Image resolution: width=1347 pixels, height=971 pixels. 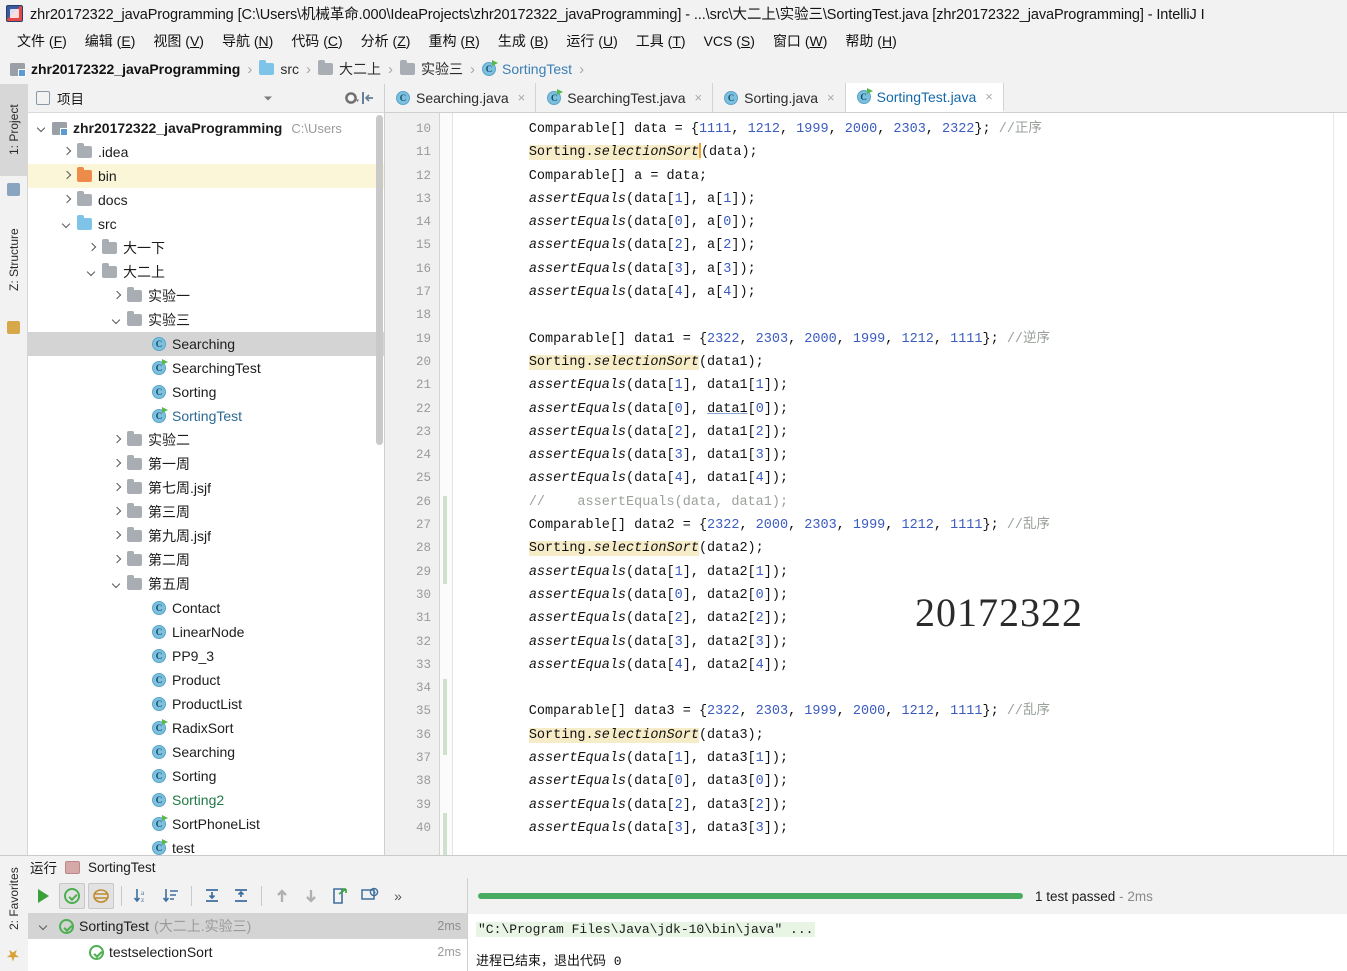 I want to click on menu-item-analyze: 分析 (Z), so click(x=386, y=41).